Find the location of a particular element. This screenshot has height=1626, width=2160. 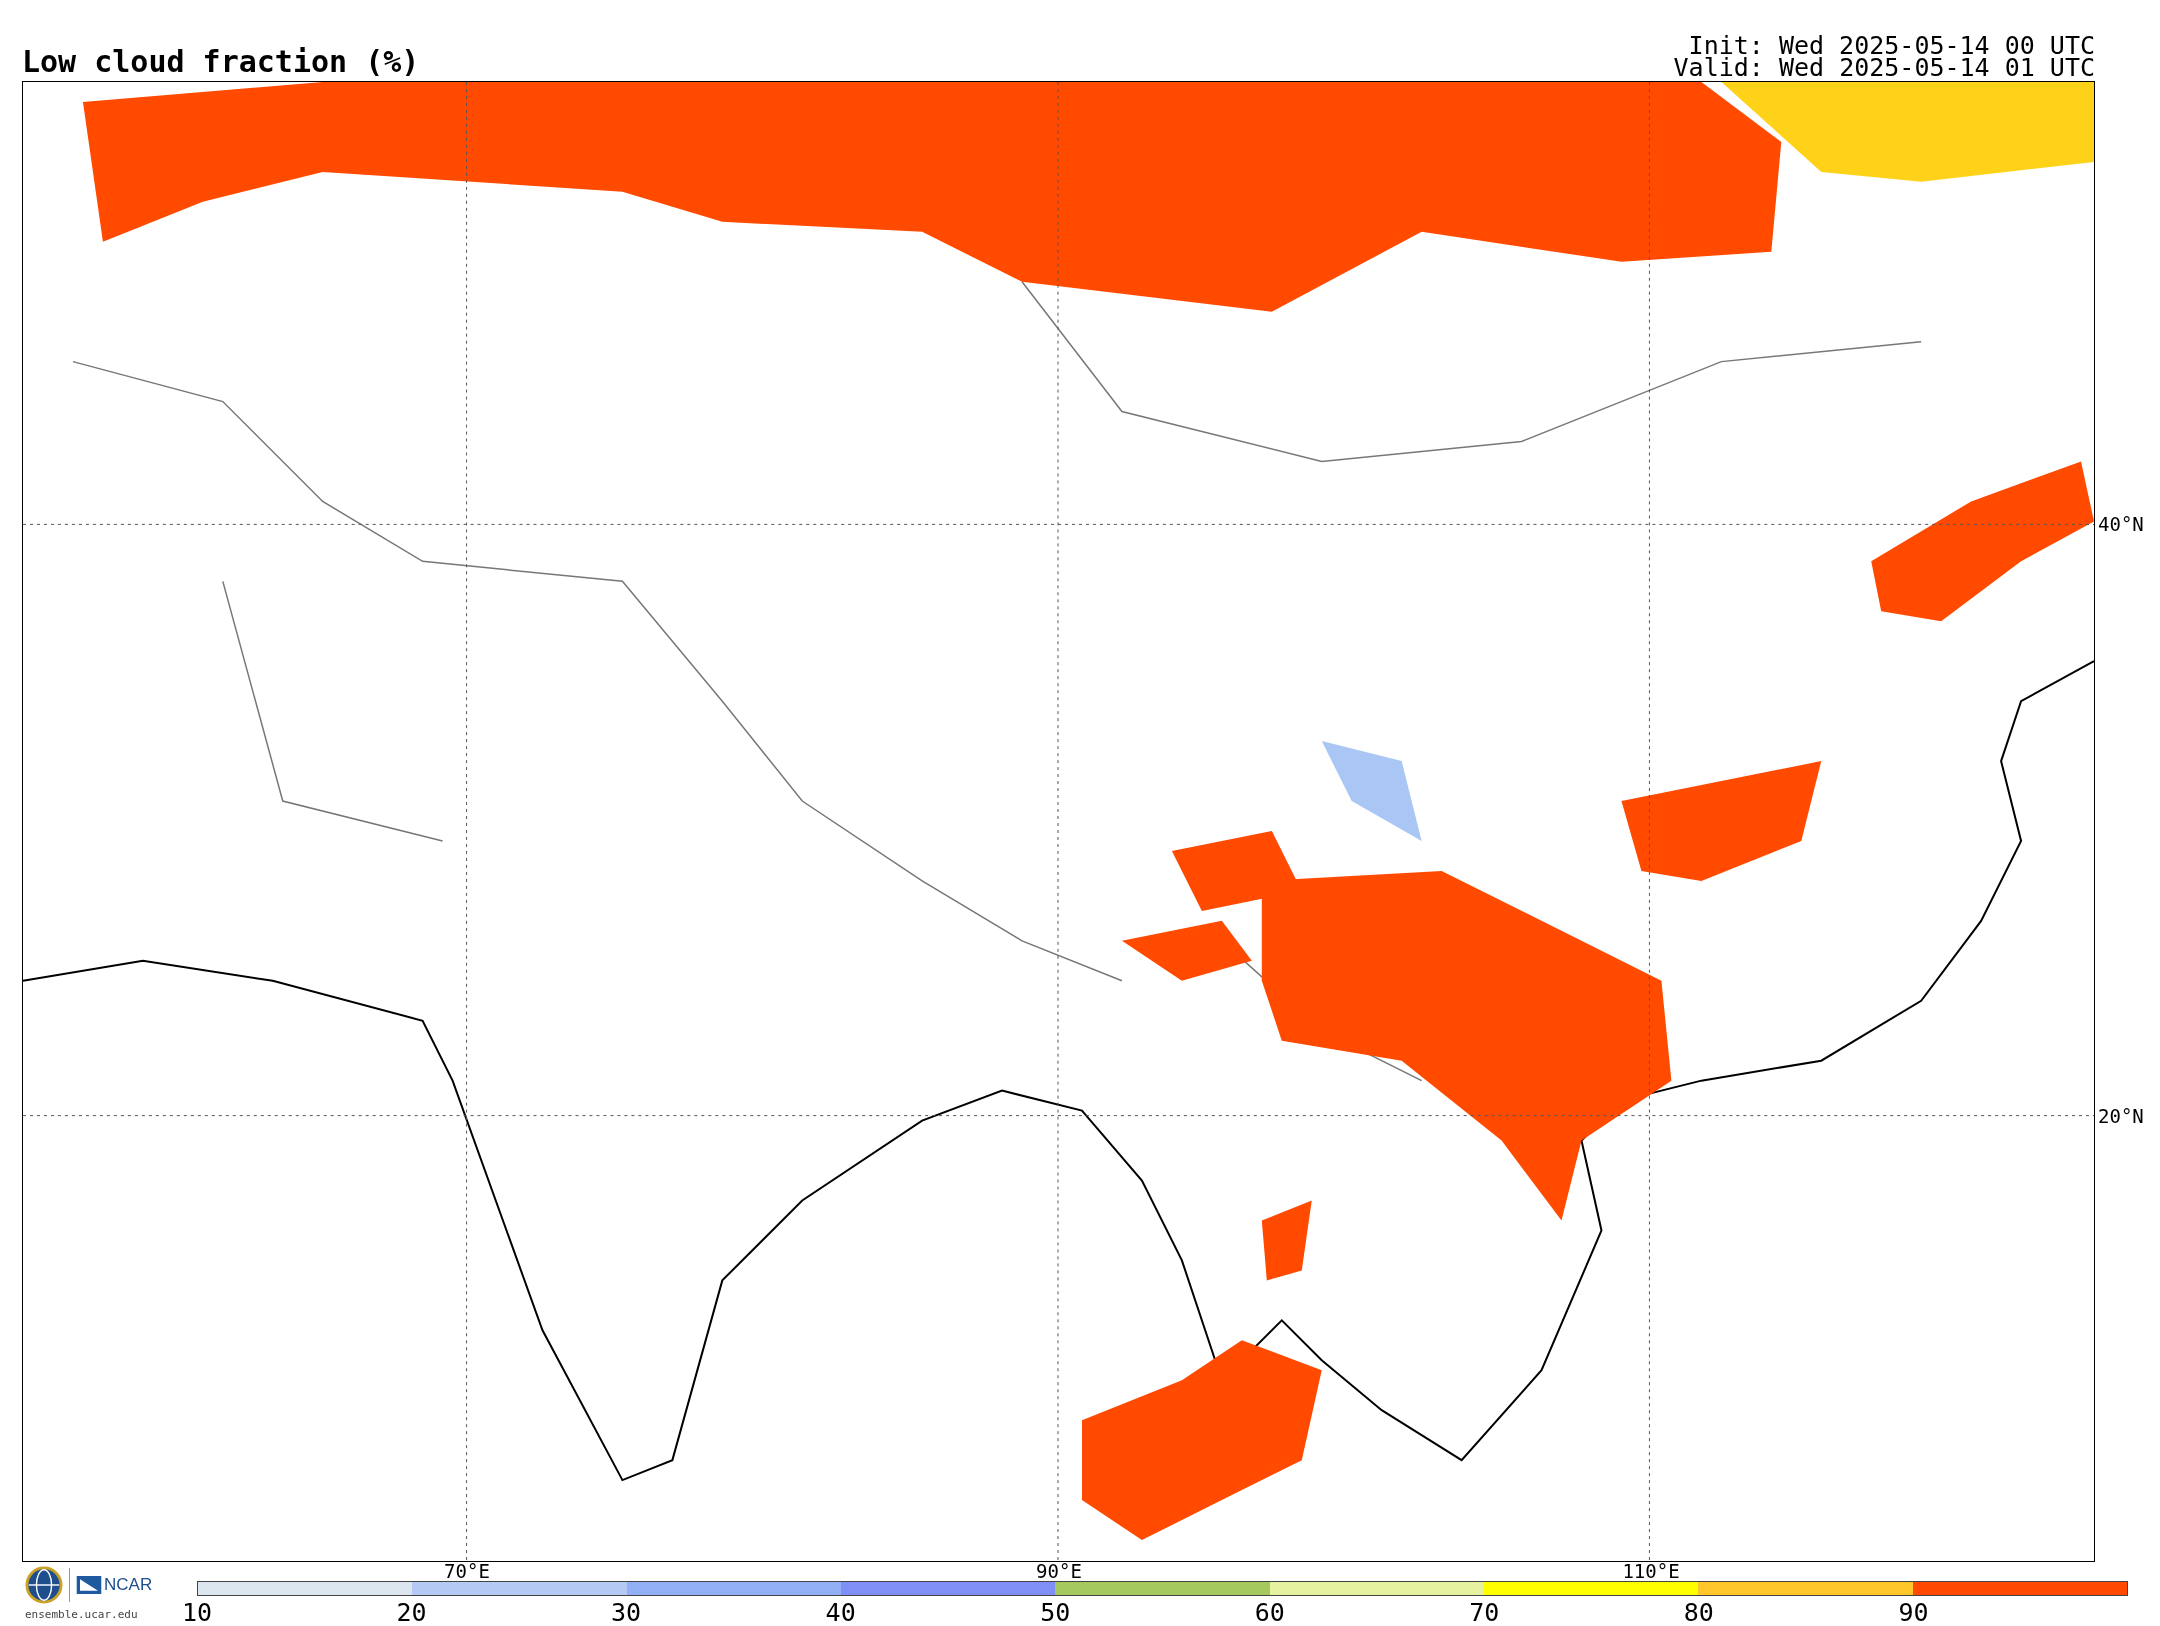

latitude-label: 20°N is located at coordinates (2121, 1116).